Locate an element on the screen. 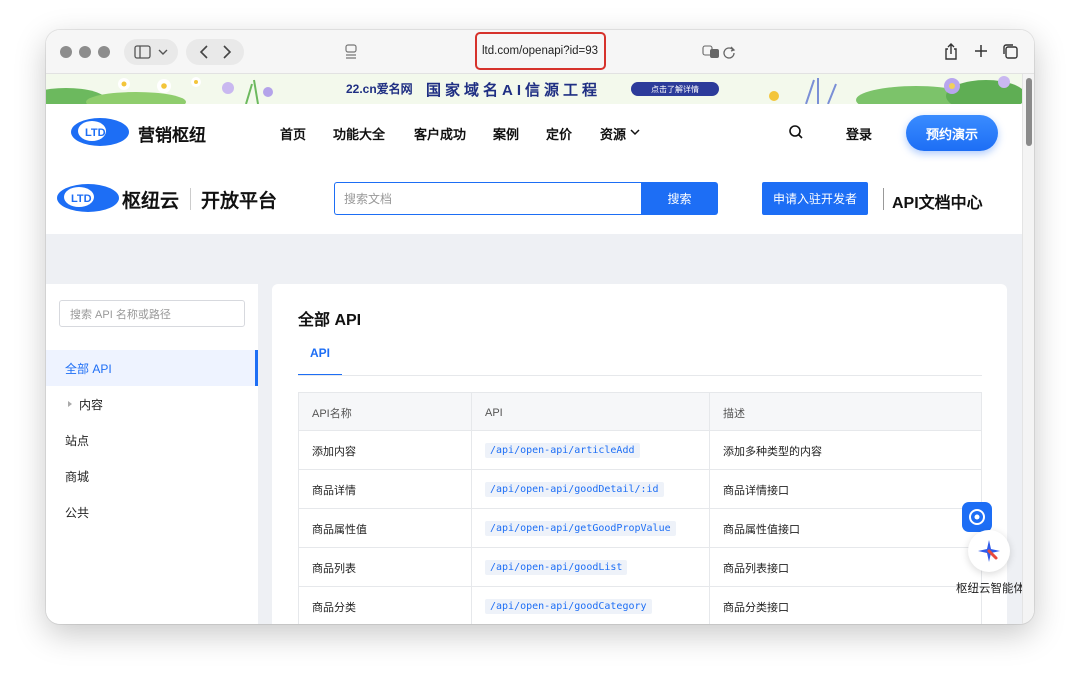  brand-divider is located at coordinates (190, 199).